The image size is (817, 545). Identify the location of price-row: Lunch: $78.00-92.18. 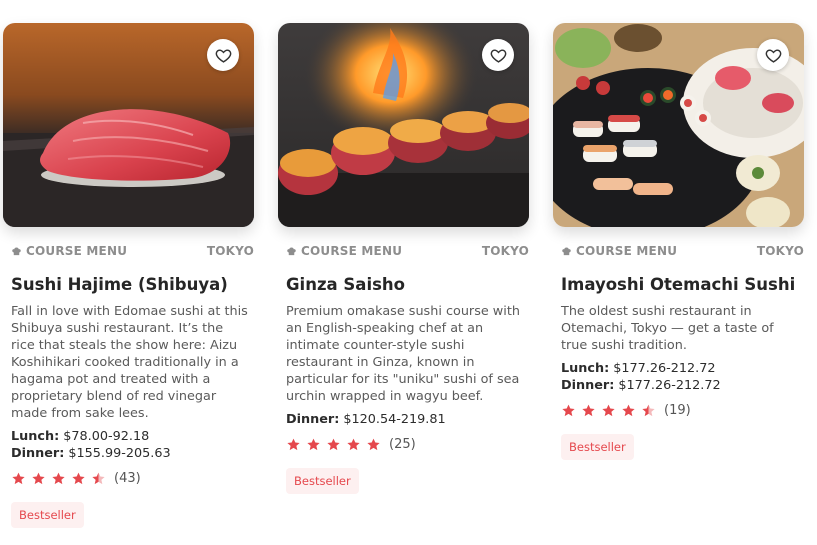
(132, 436).